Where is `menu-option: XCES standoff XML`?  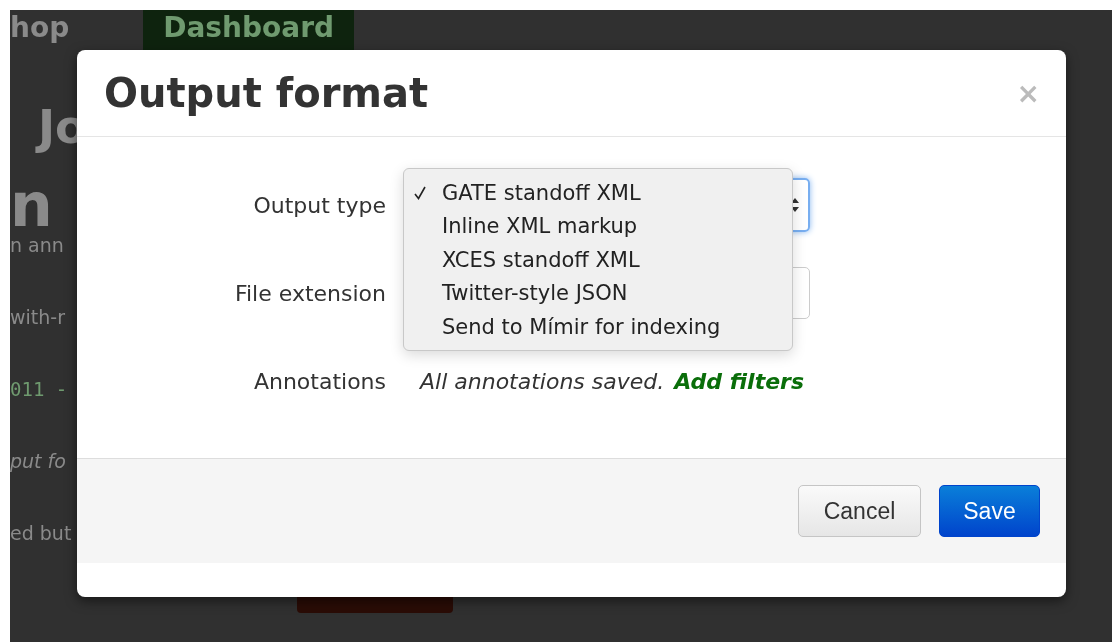 menu-option: XCES standoff XML is located at coordinates (598, 260).